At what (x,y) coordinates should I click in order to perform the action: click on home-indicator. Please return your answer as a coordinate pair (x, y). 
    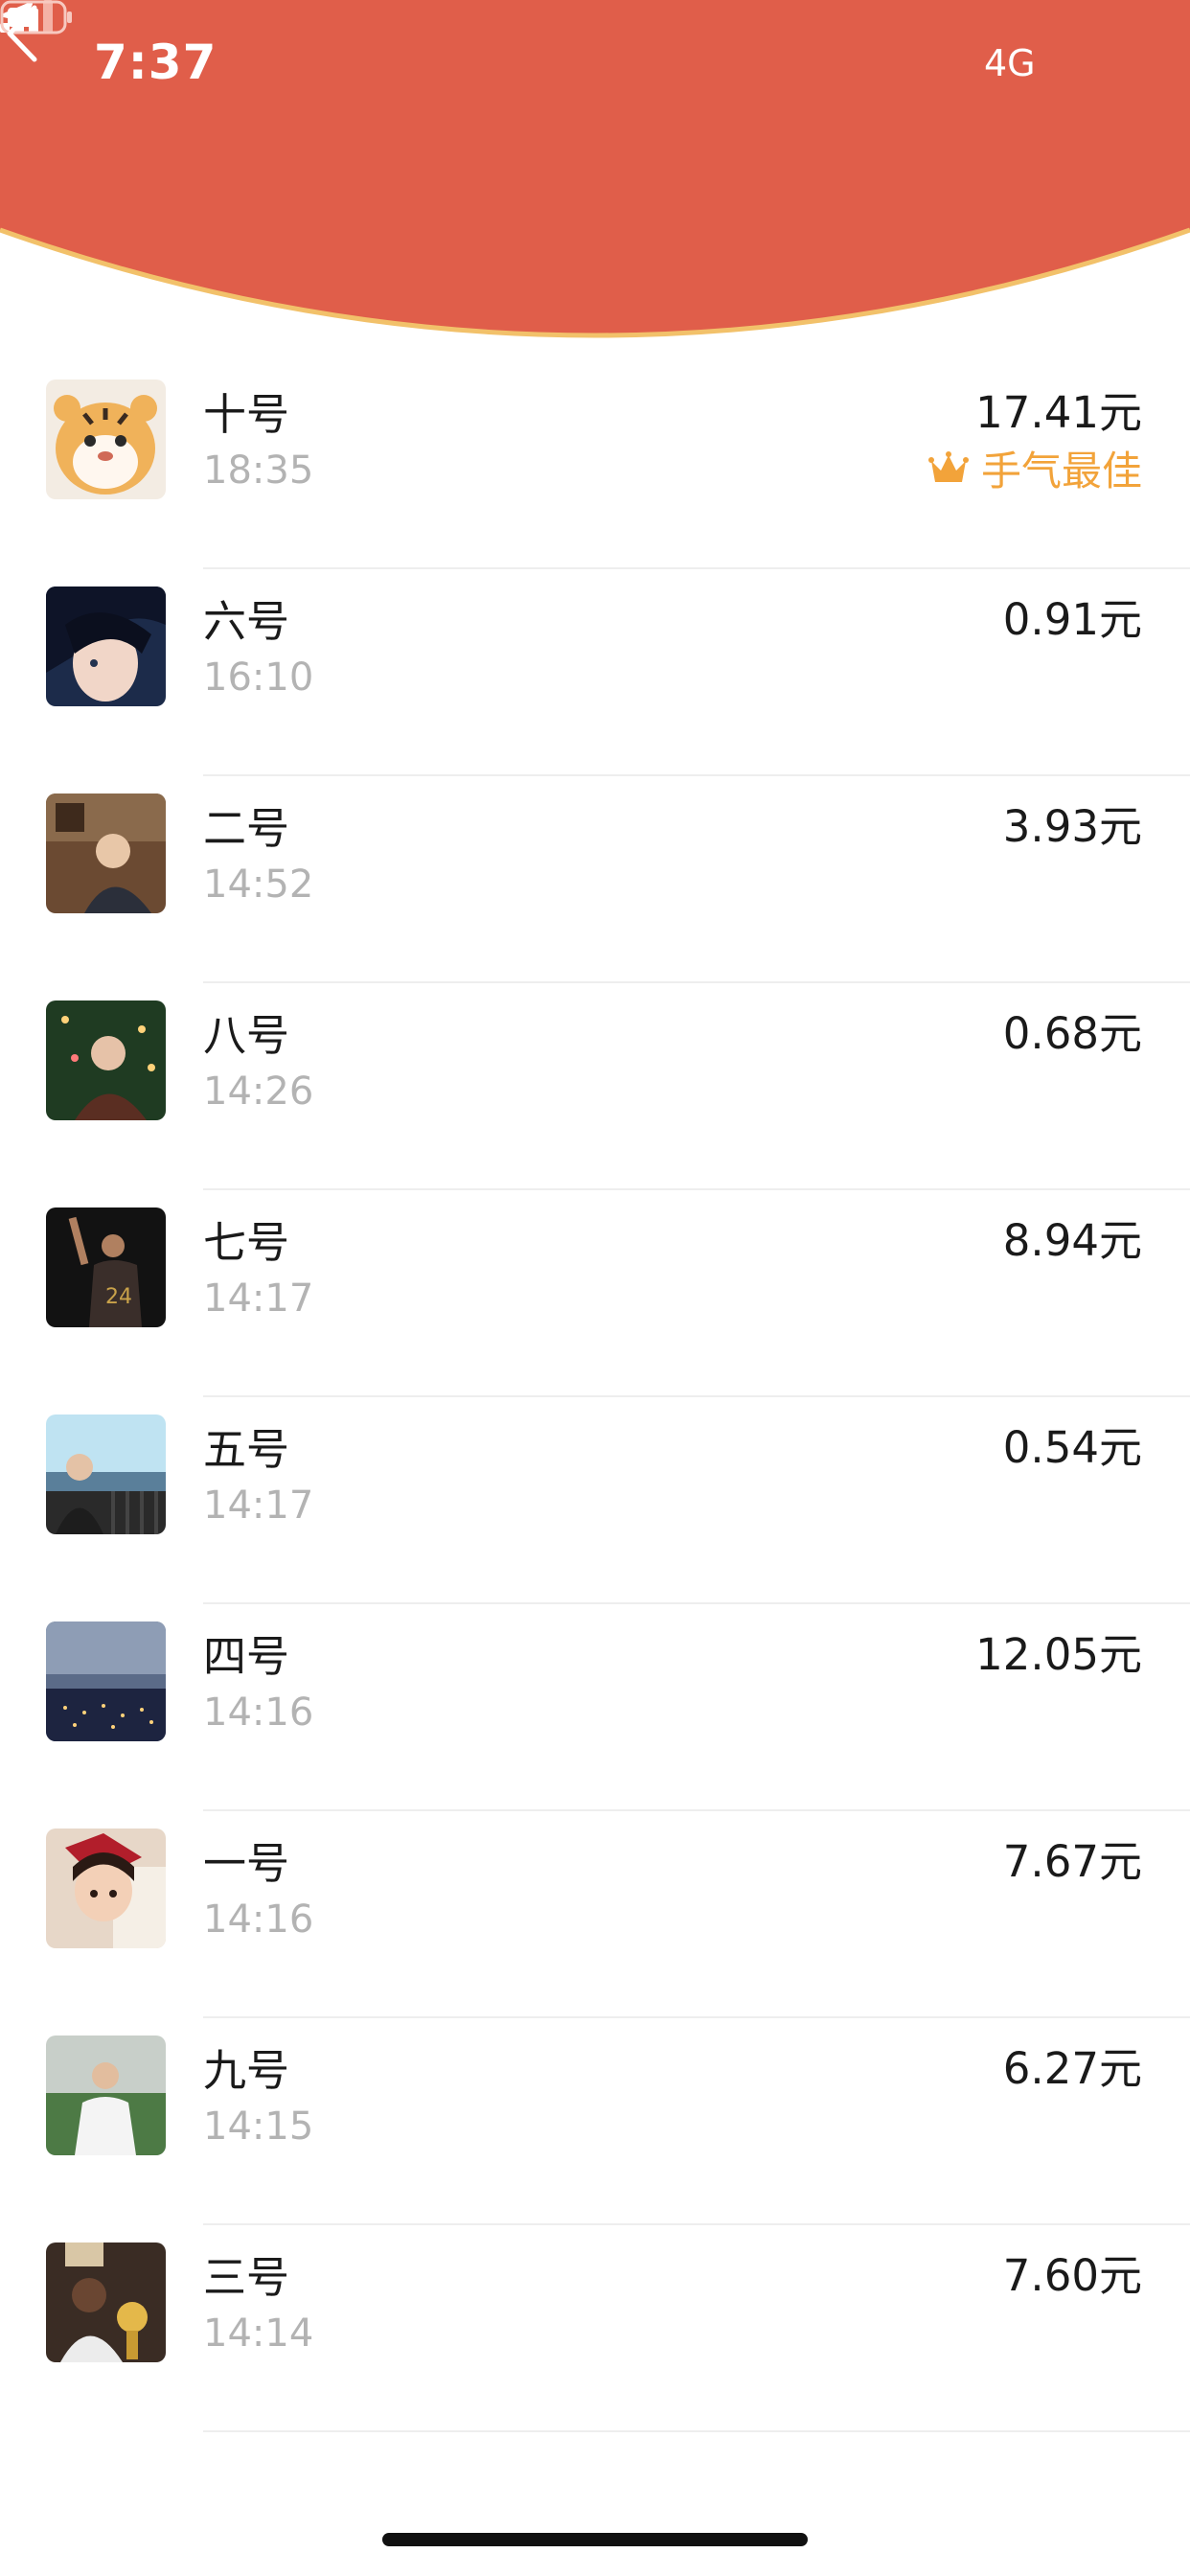
    Looking at the image, I should click on (595, 2539).